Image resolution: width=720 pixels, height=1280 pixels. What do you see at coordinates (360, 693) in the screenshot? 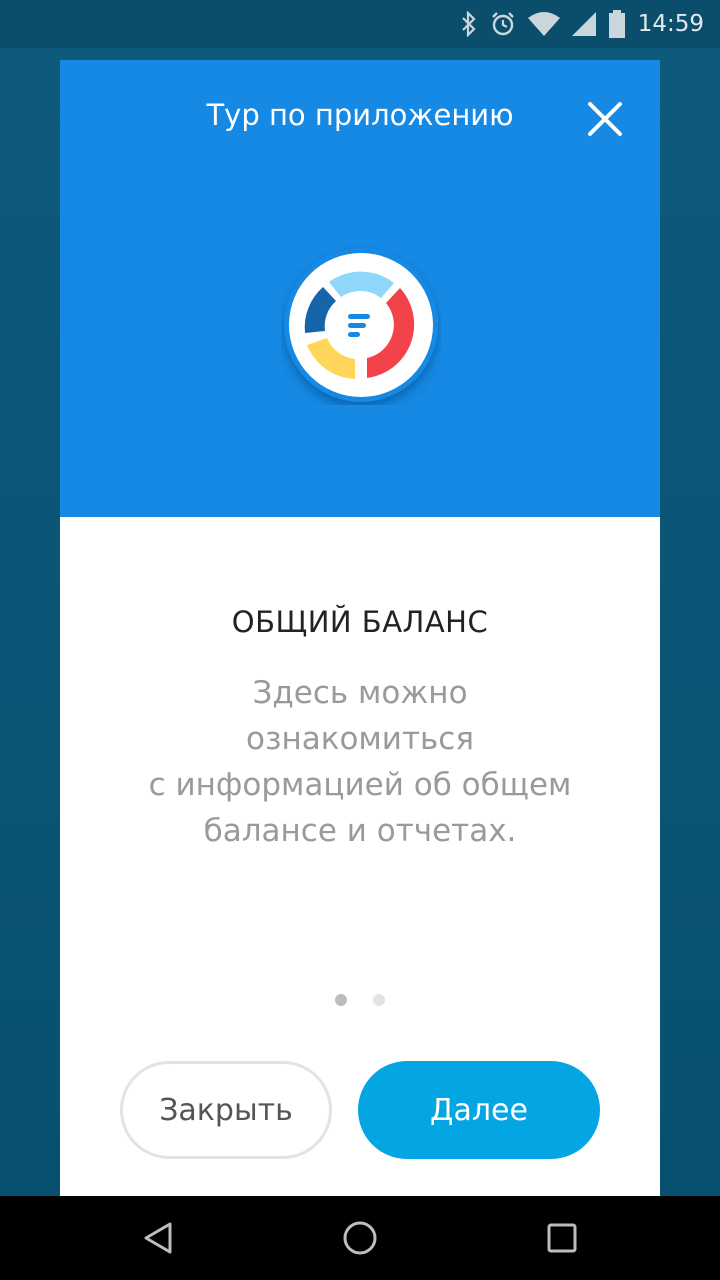
I see `description-line: Здесь можно` at bounding box center [360, 693].